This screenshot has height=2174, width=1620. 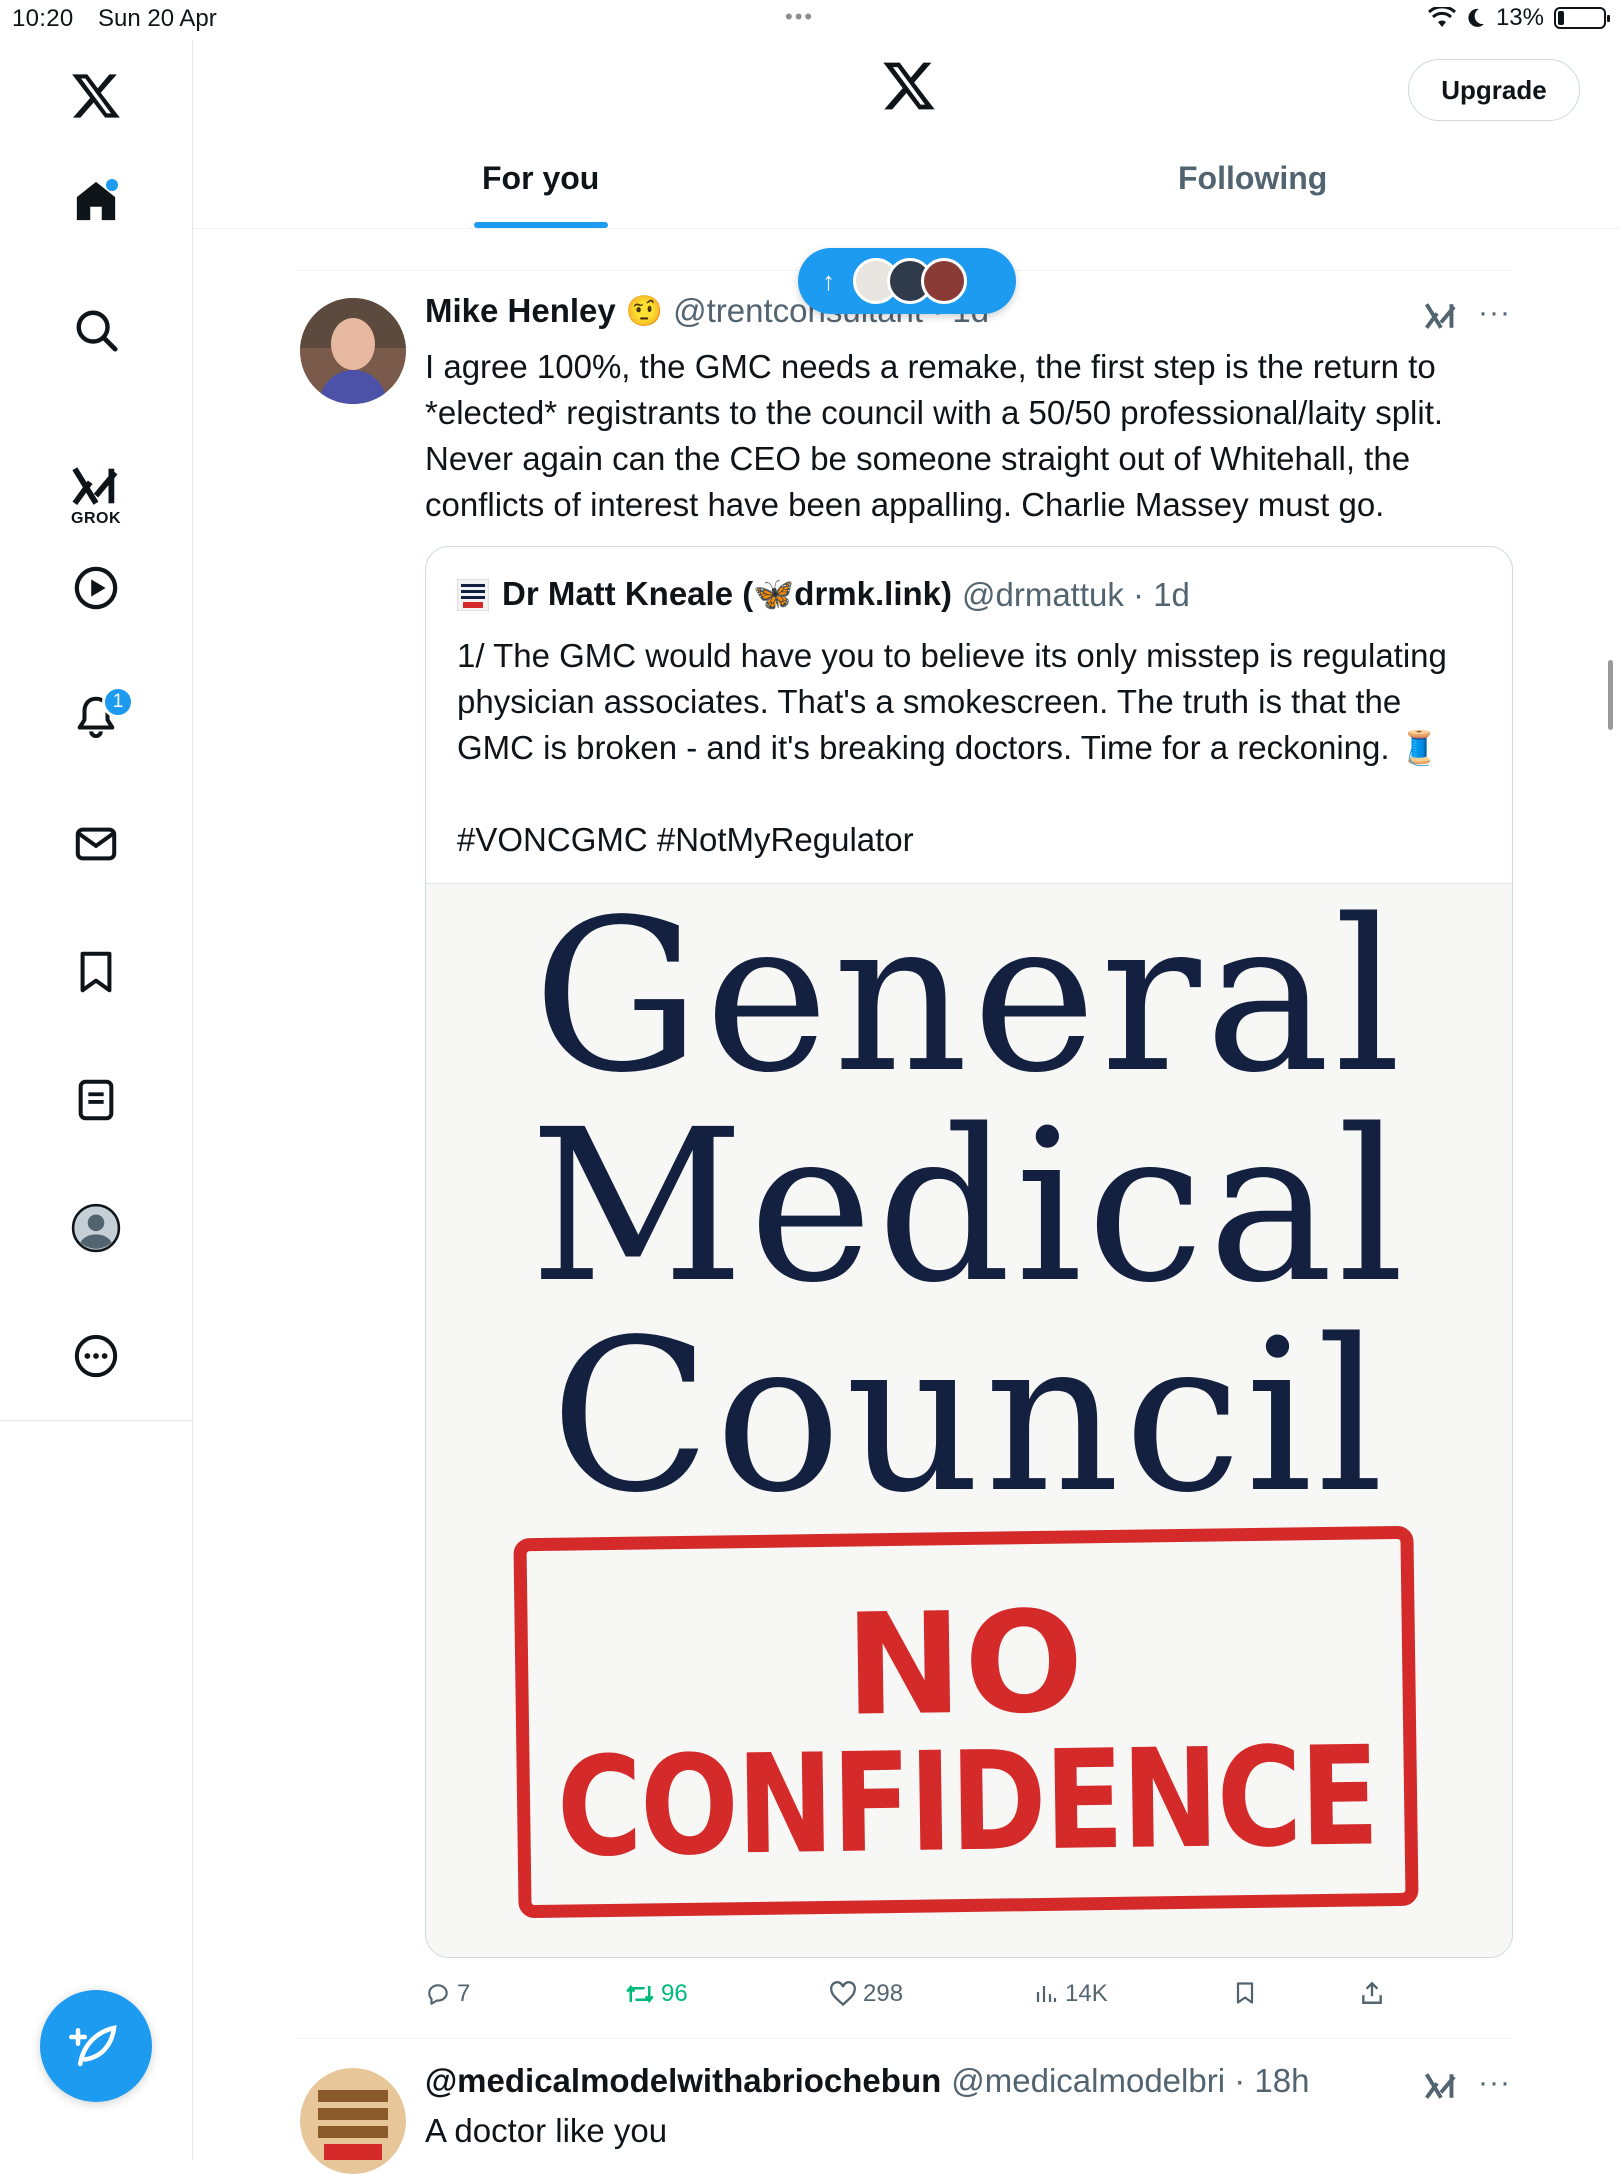 What do you see at coordinates (975, 2000) in the screenshot?
I see `tweet-actions: 7 96 298 14K` at bounding box center [975, 2000].